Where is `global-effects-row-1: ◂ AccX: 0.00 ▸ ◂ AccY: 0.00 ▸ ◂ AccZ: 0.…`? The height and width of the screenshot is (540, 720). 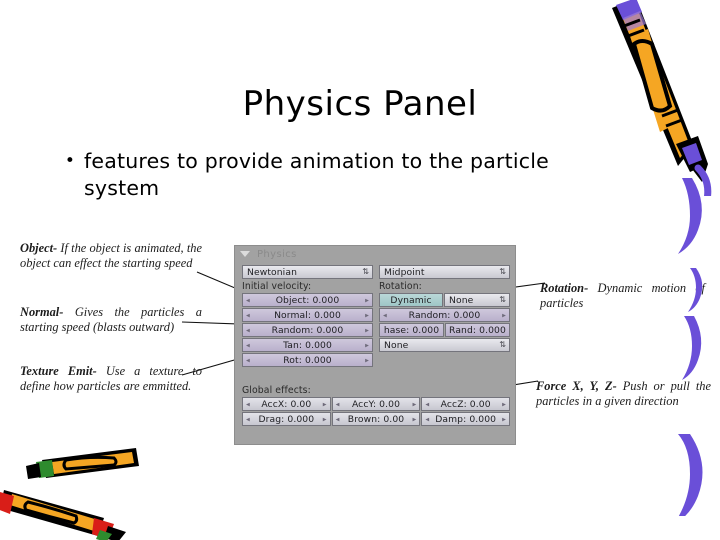 global-effects-row-1: ◂ AccX: 0.00 ▸ ◂ AccY: 0.00 ▸ ◂ AccZ: 0.… is located at coordinates (376, 404).